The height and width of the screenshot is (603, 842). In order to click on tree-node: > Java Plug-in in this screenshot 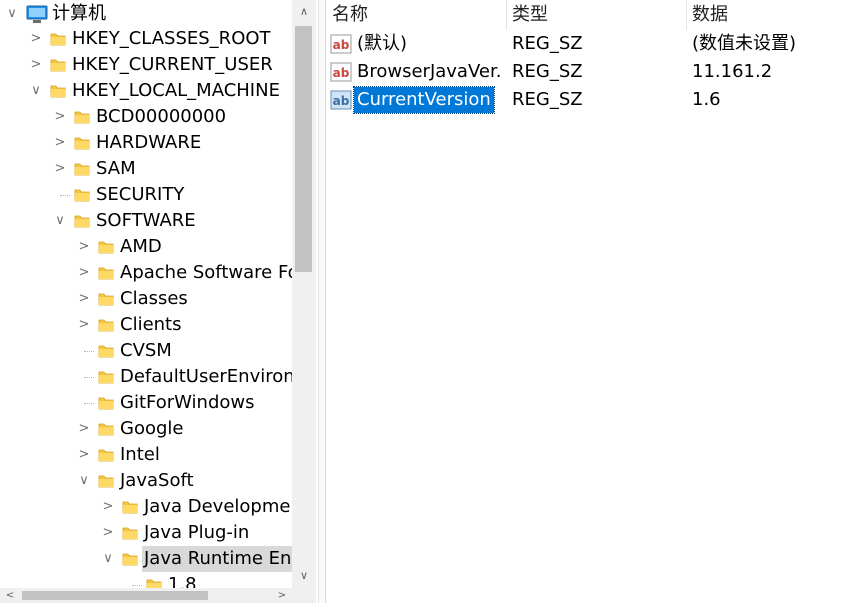, I will do `click(146, 533)`.